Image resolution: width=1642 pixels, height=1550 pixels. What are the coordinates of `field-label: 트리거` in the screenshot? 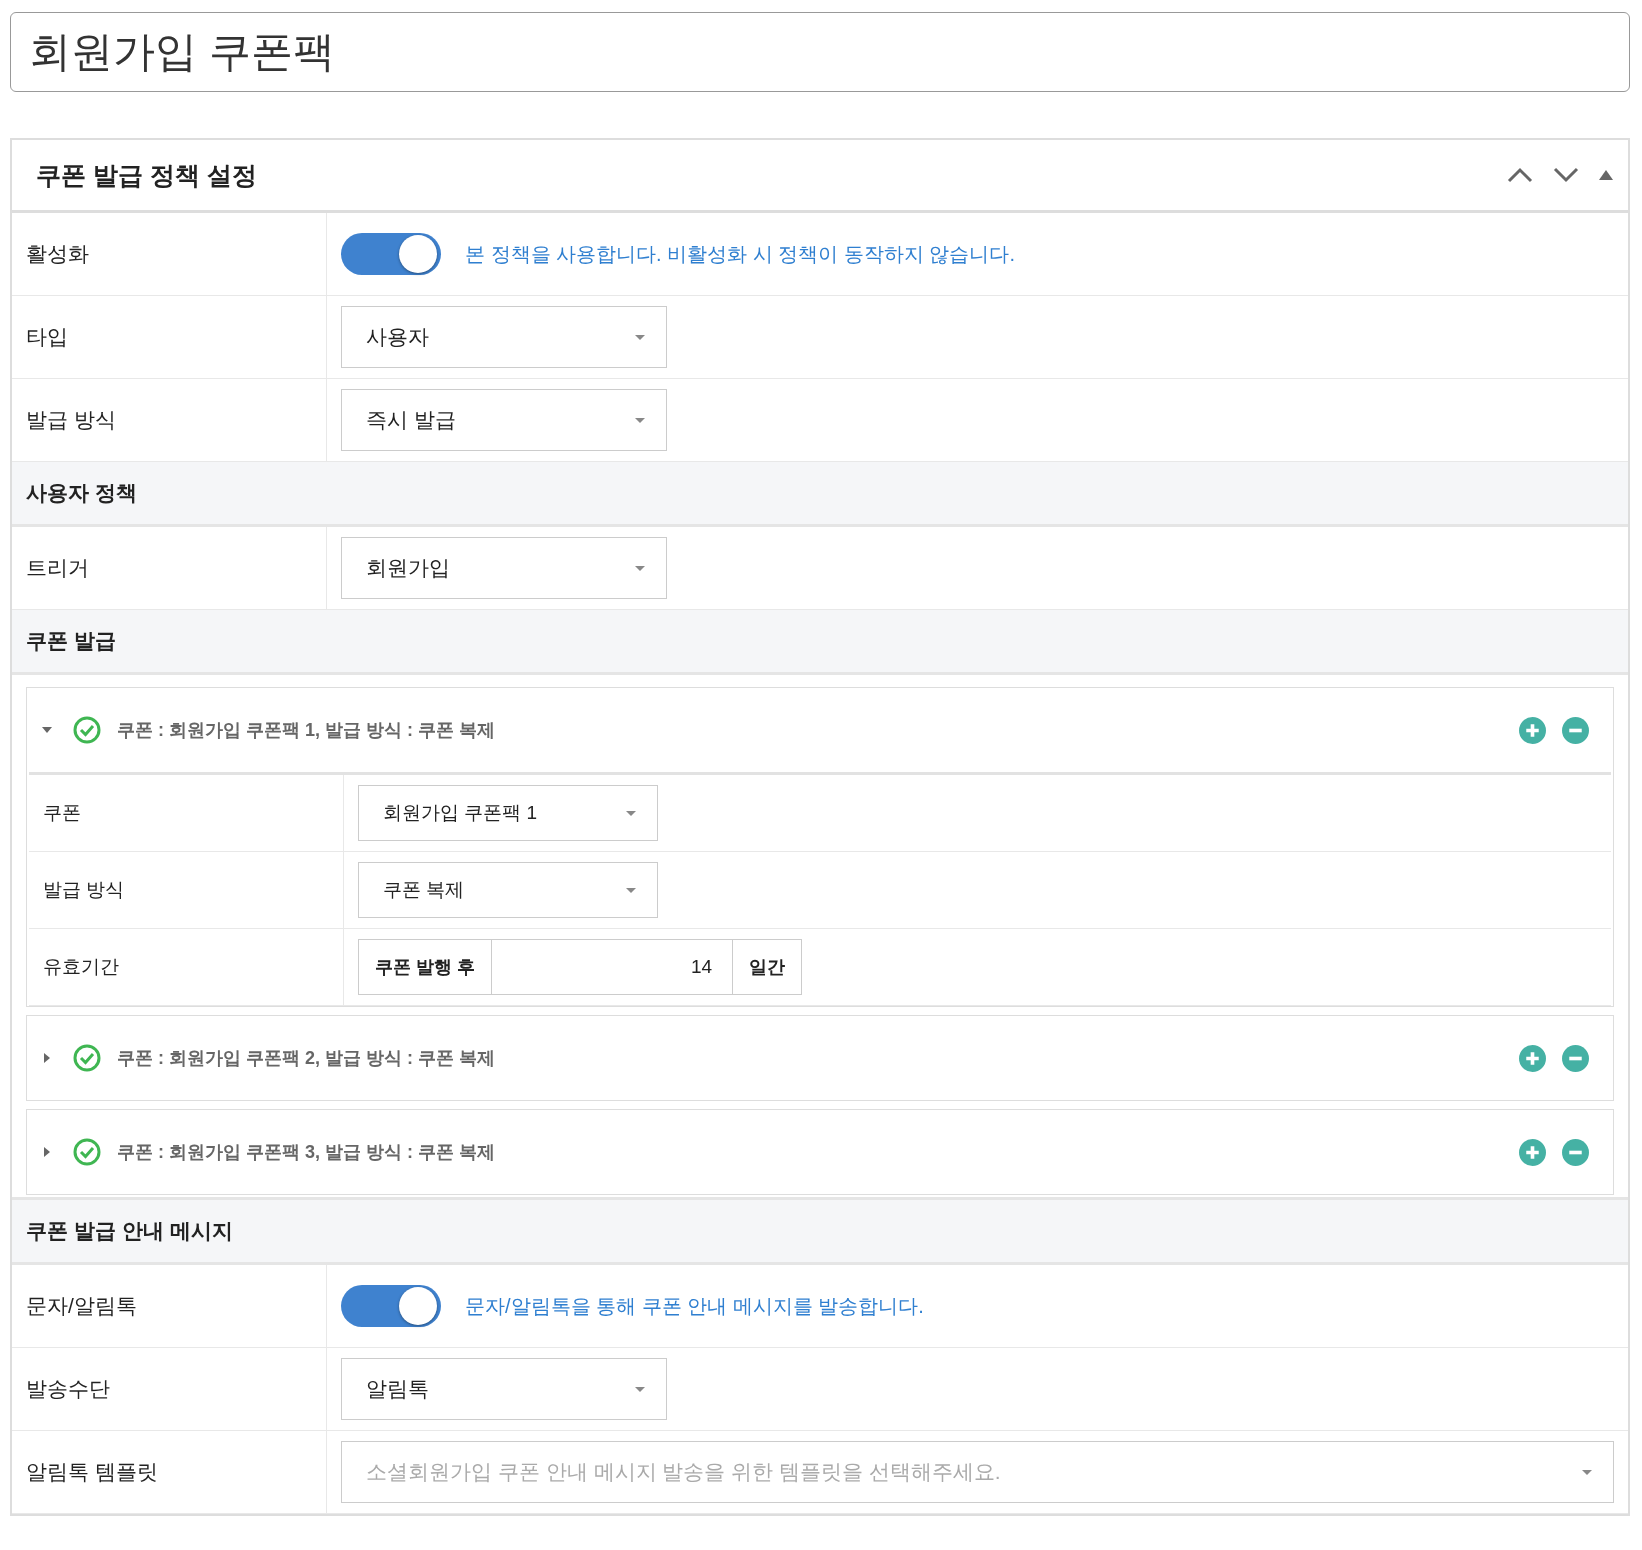 It's located at (169, 568).